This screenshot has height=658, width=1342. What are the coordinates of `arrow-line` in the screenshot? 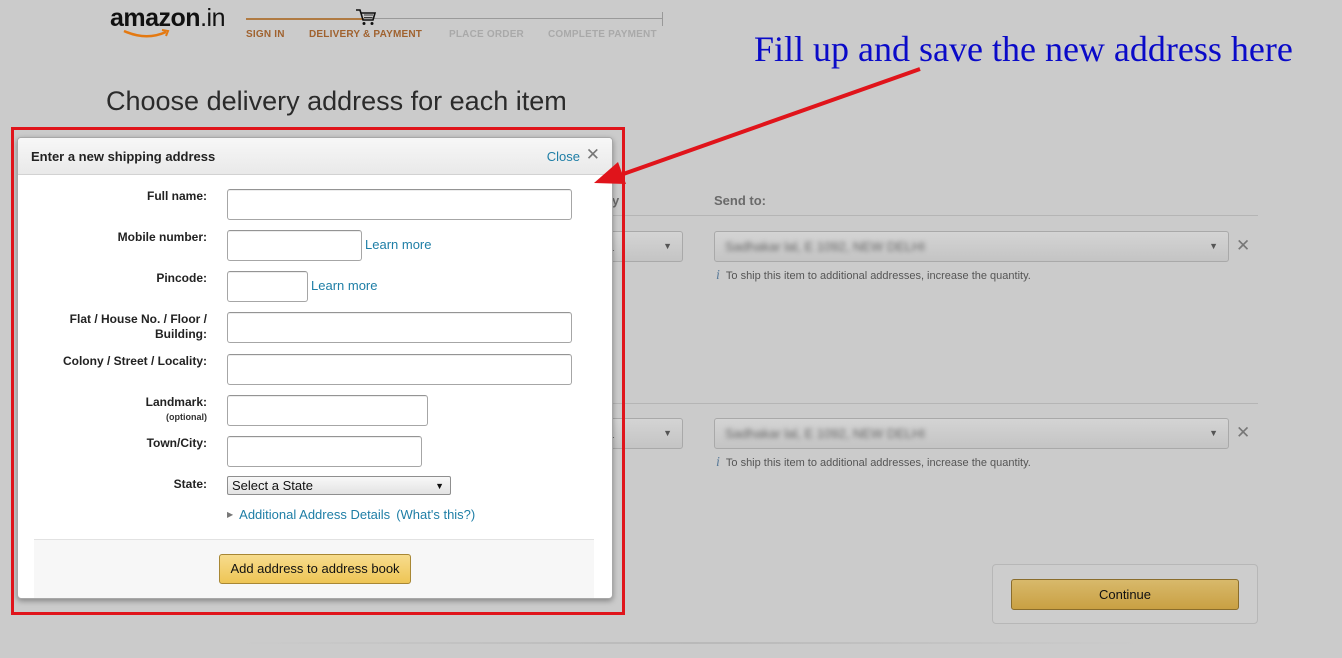 It's located at (766, 123).